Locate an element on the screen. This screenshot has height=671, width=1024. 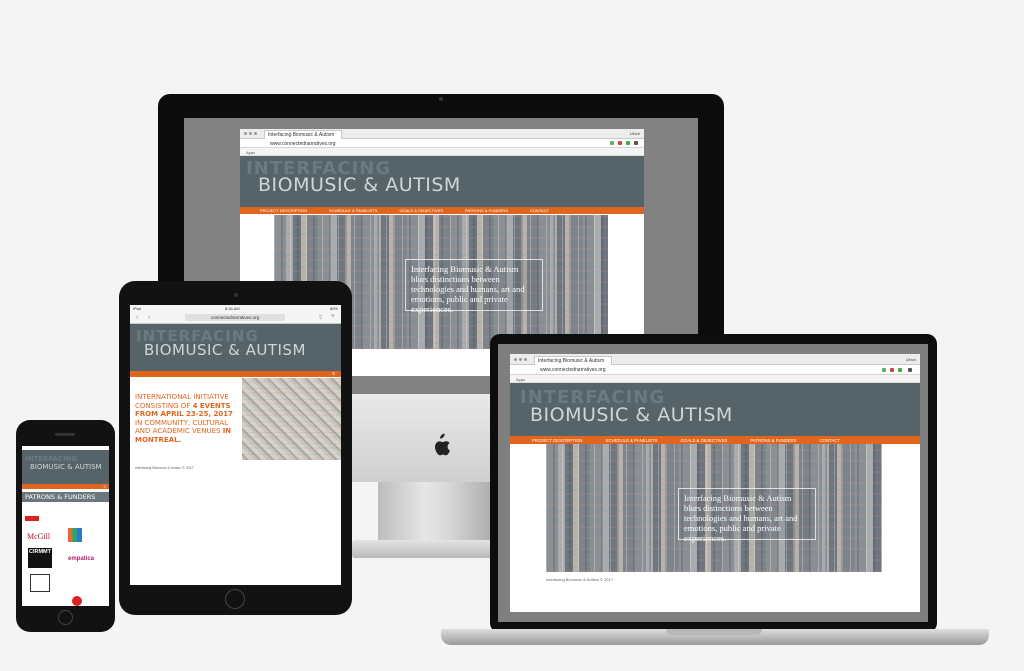
iphone-speaker is located at coordinates (65, 434).